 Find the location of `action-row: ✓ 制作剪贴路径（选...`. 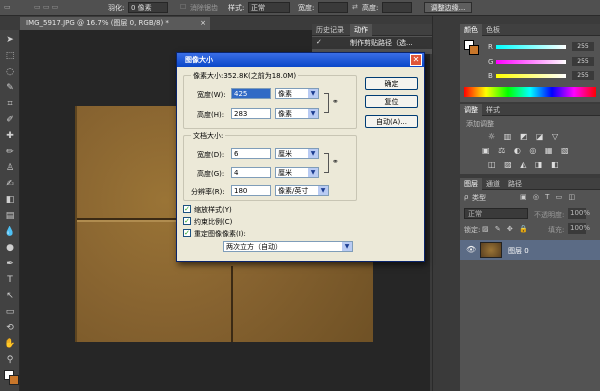

action-row: ✓ 制作剪贴路径（选... is located at coordinates (372, 43).